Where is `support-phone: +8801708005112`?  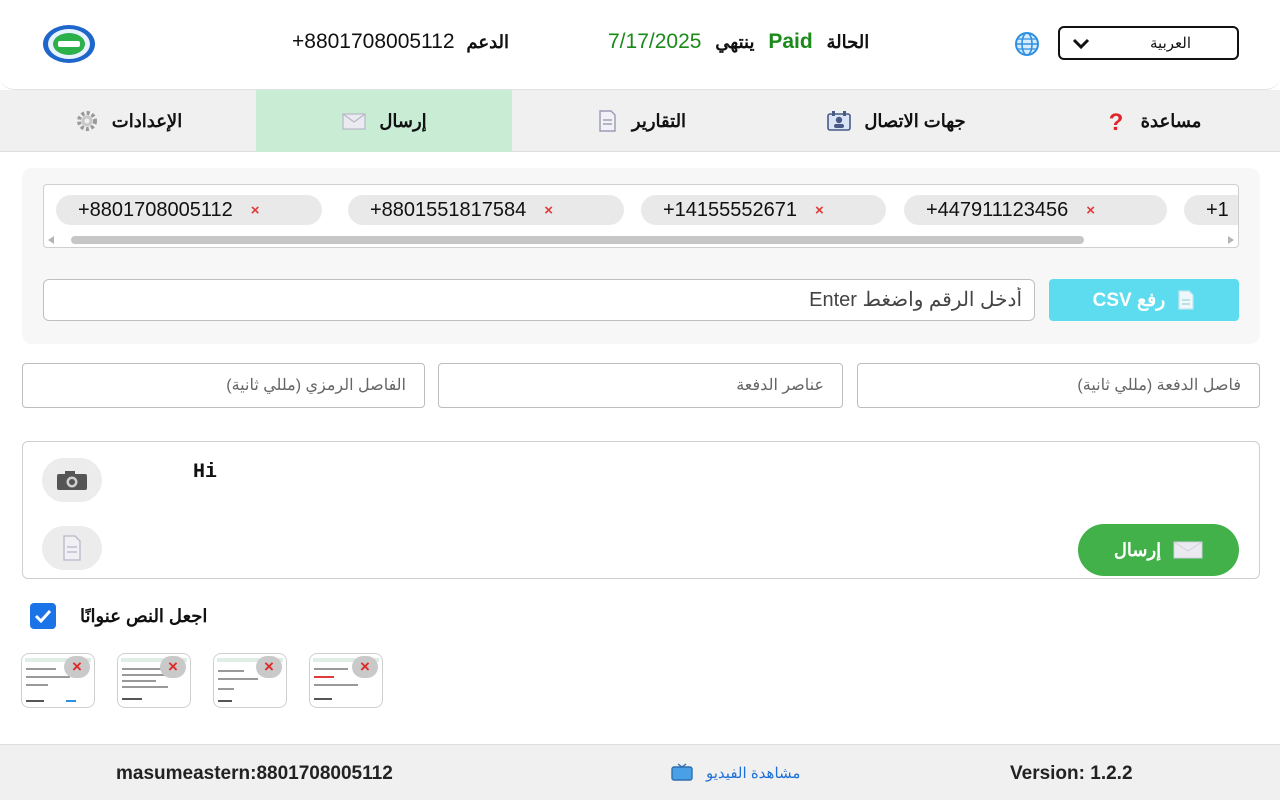
support-phone: +8801708005112 is located at coordinates (373, 41).